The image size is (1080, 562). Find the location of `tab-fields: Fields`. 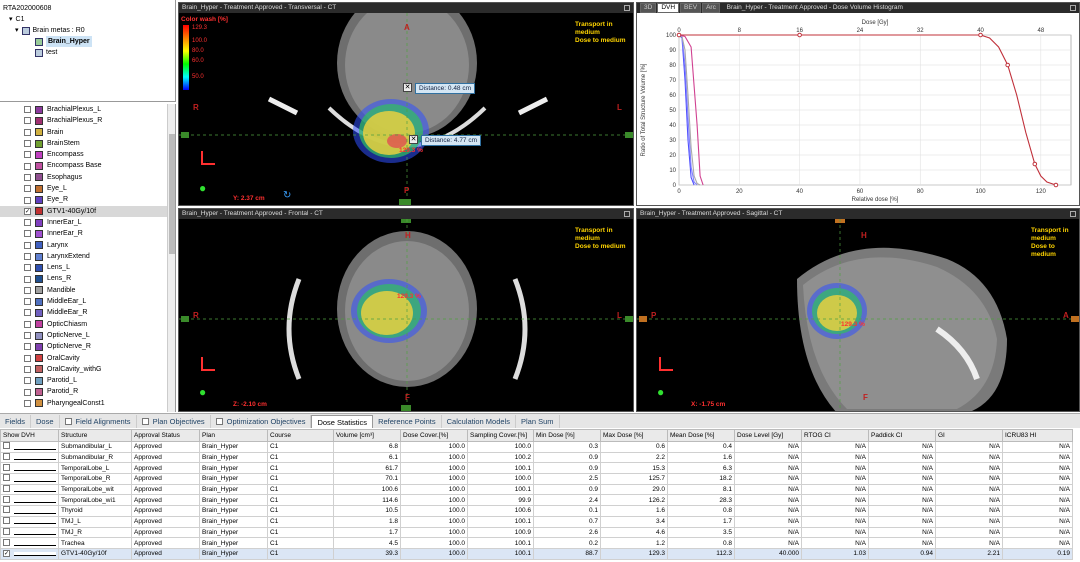

tab-fields: Fields is located at coordinates (16, 421).